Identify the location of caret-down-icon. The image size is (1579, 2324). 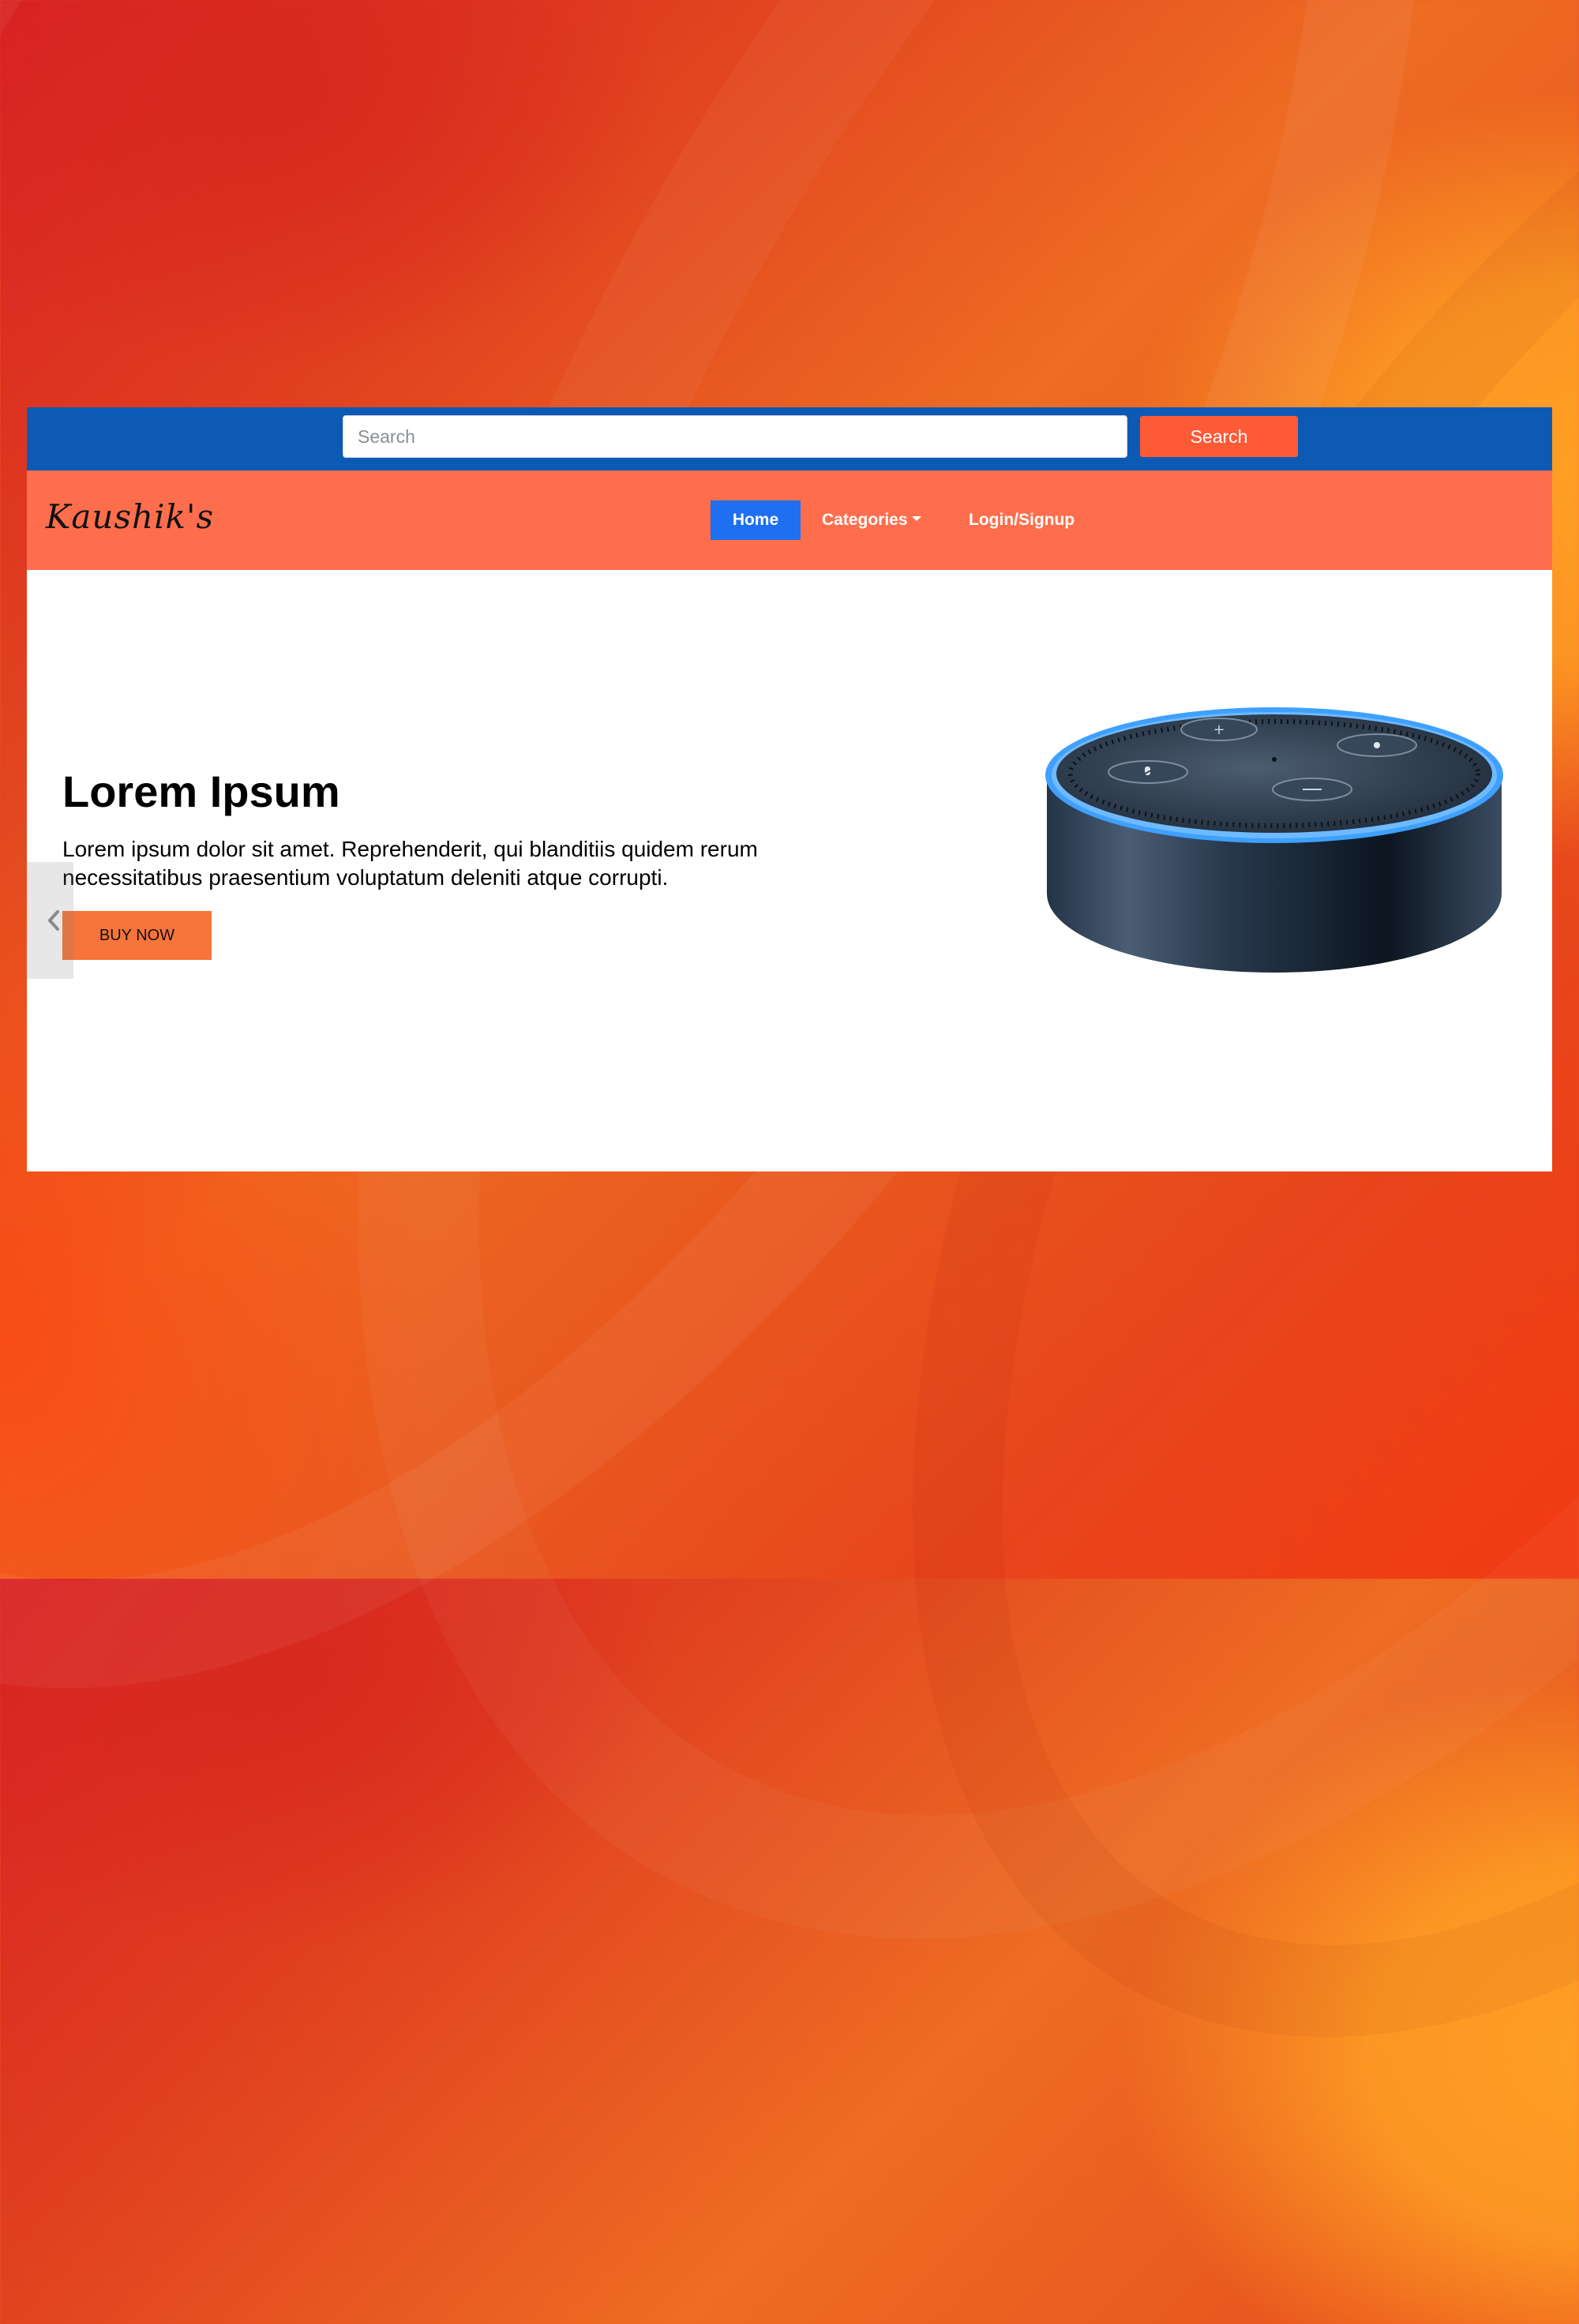
(916, 518).